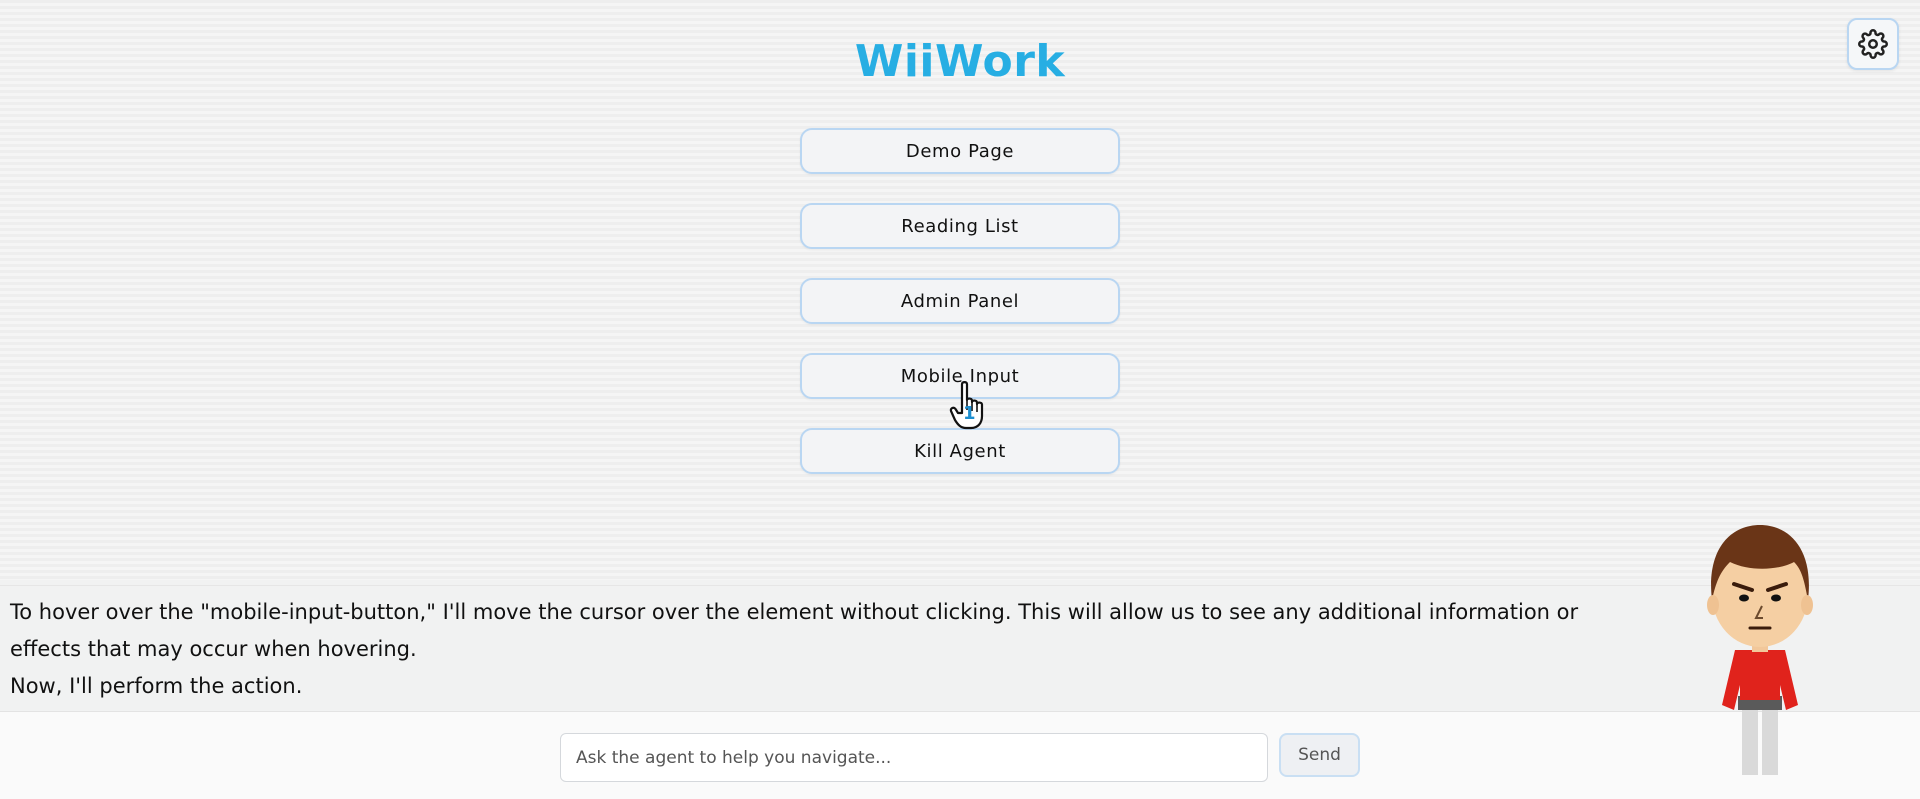 This screenshot has width=1920, height=799. Describe the element at coordinates (1319, 755) in the screenshot. I see `send-button: Send` at that location.